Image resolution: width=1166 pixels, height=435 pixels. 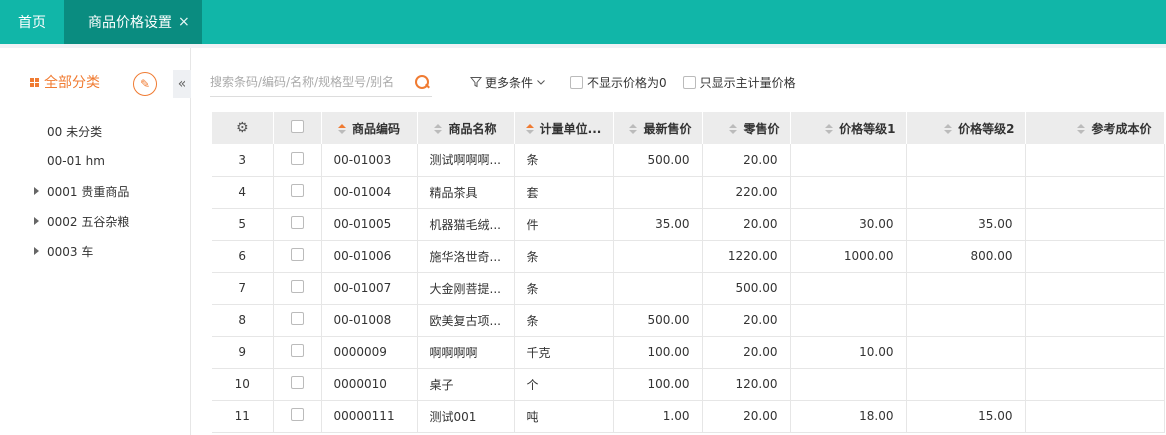 What do you see at coordinates (95, 131) in the screenshot?
I see `tree-item-uncategorized: 00 未分类` at bounding box center [95, 131].